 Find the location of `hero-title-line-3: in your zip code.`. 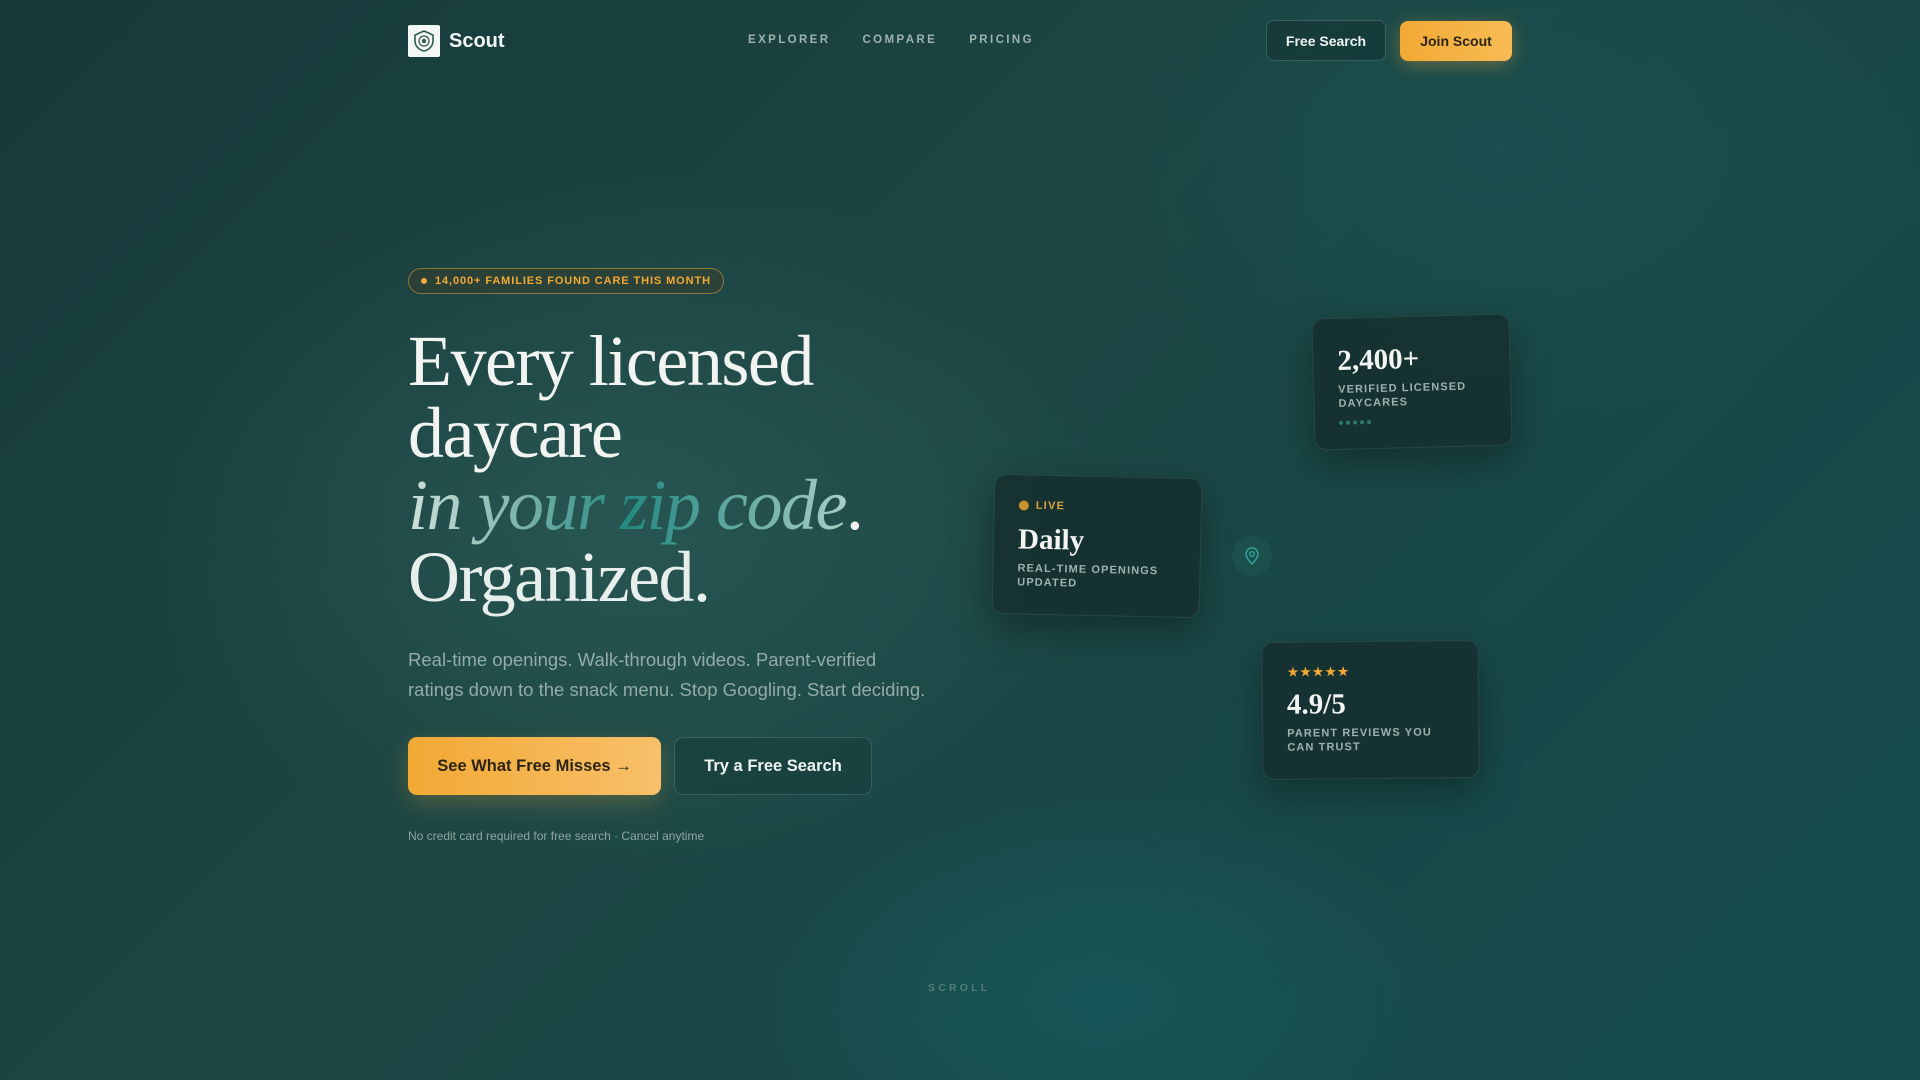

hero-title-line-3: in your zip code. is located at coordinates (636, 505).